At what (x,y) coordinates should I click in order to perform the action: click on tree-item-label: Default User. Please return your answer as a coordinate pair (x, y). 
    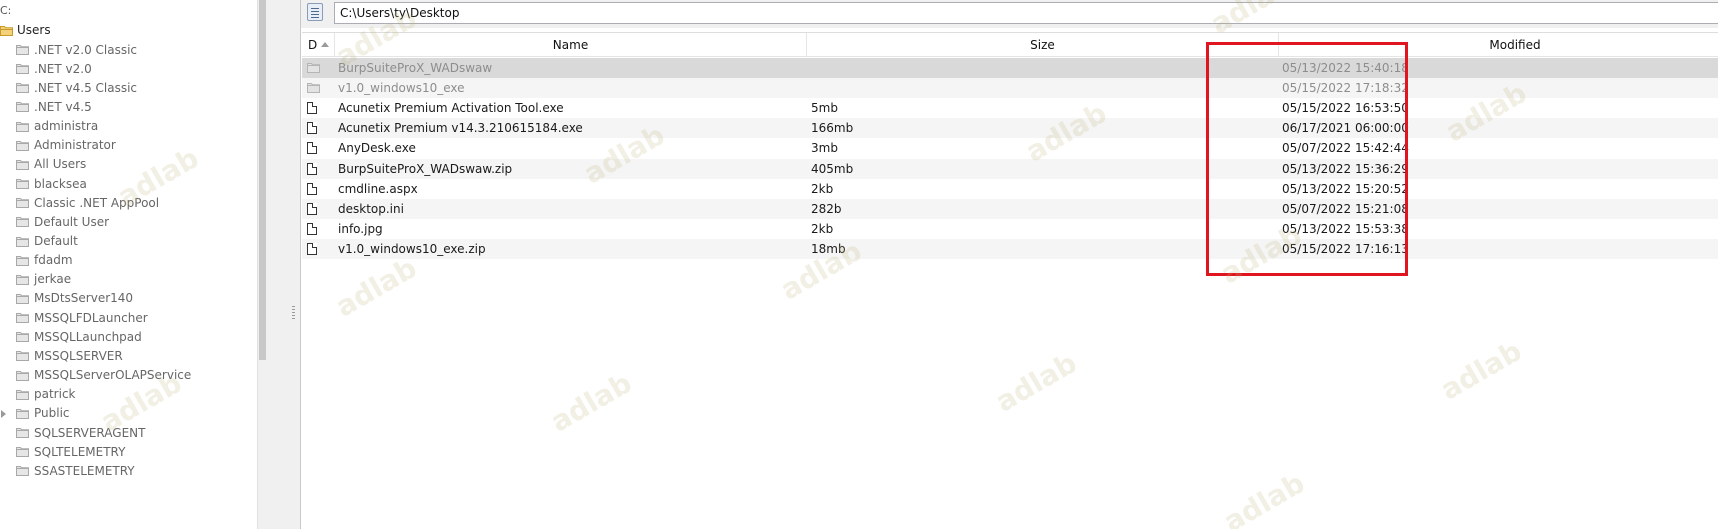
    Looking at the image, I should click on (72, 221).